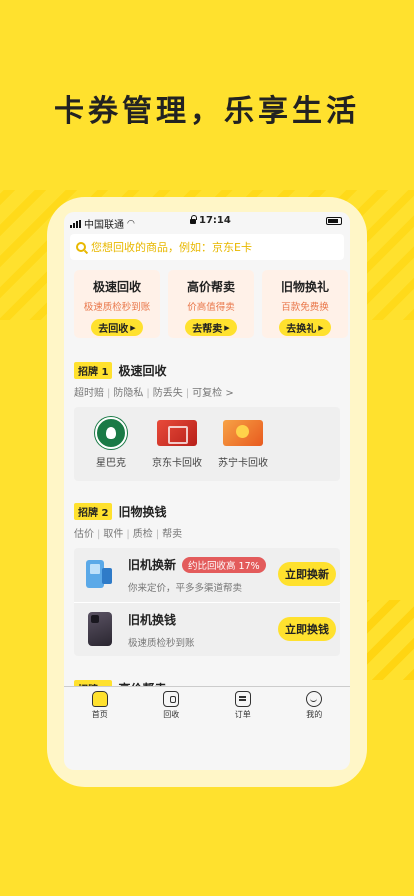 This screenshot has width=414, height=896. Describe the element at coordinates (224, 564) in the screenshot. I see `price-badge: 约比回收高 17%` at that location.